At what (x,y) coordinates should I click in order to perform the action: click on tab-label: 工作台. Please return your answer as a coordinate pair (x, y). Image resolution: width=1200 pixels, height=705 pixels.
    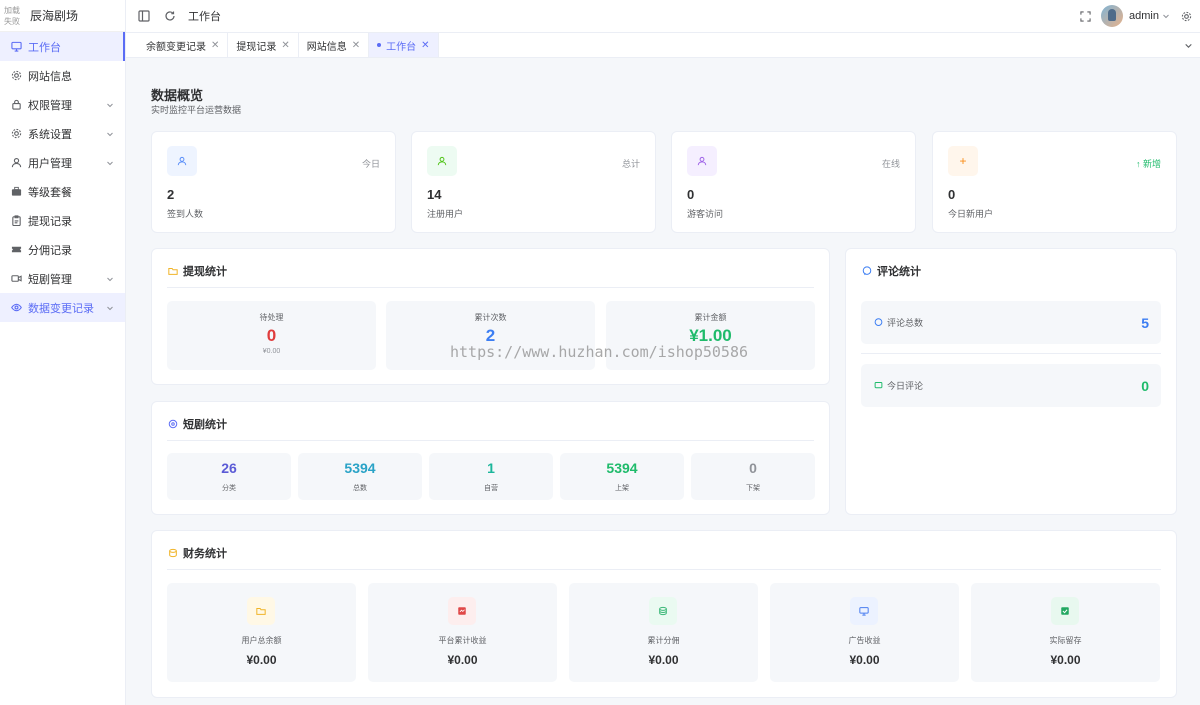
    Looking at the image, I should click on (401, 47).